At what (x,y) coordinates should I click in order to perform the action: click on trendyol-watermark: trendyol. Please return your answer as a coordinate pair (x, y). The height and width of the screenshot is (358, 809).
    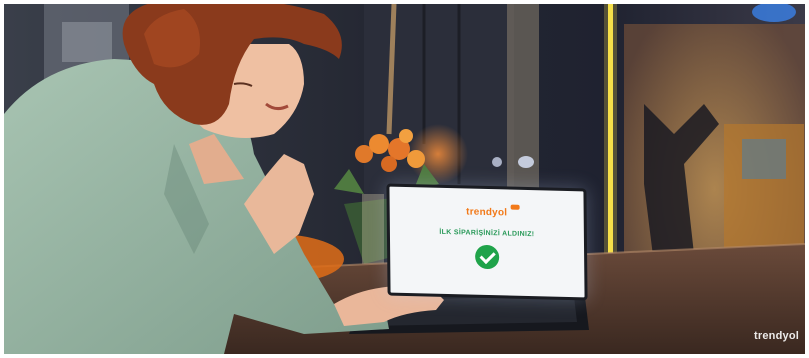
    Looking at the image, I should click on (776, 336).